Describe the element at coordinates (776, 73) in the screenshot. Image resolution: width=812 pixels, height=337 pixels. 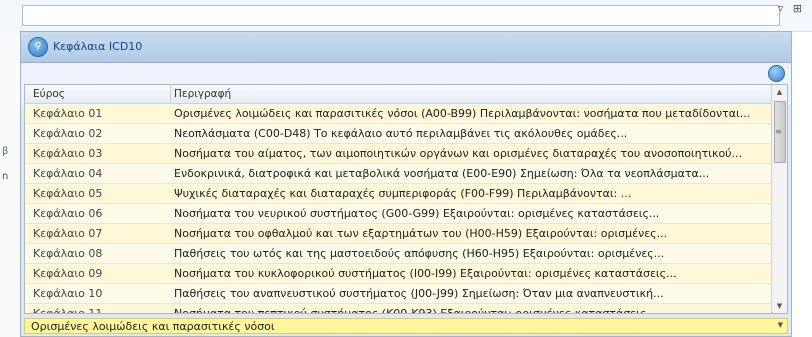
I see `help-icon` at that location.